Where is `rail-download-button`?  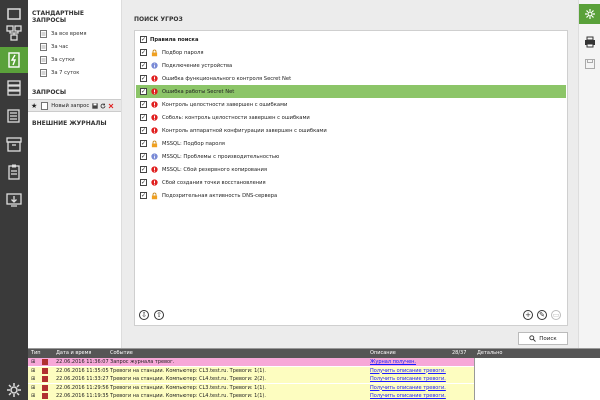 rail-download-button is located at coordinates (14, 200).